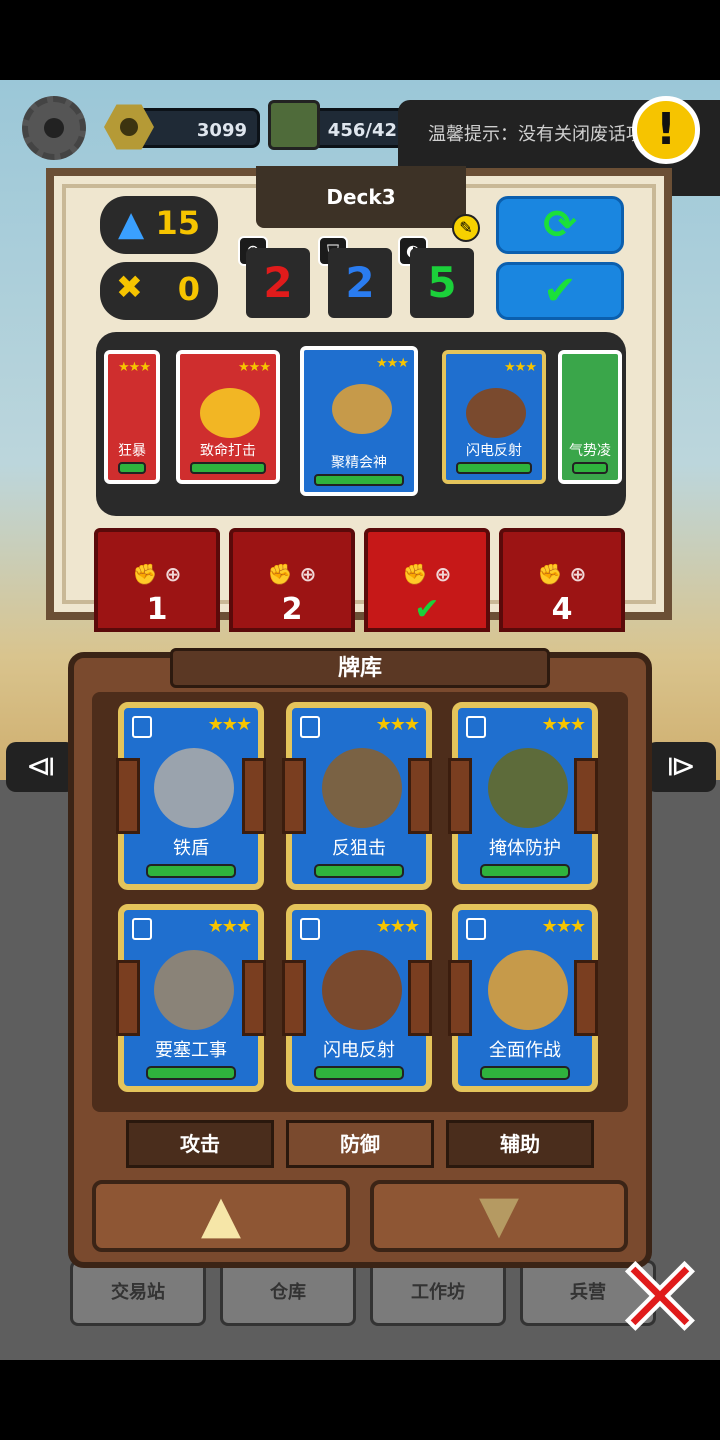 The width and height of the screenshot is (720, 1440). I want to click on badge-counter: ✖ 0, so click(159, 291).